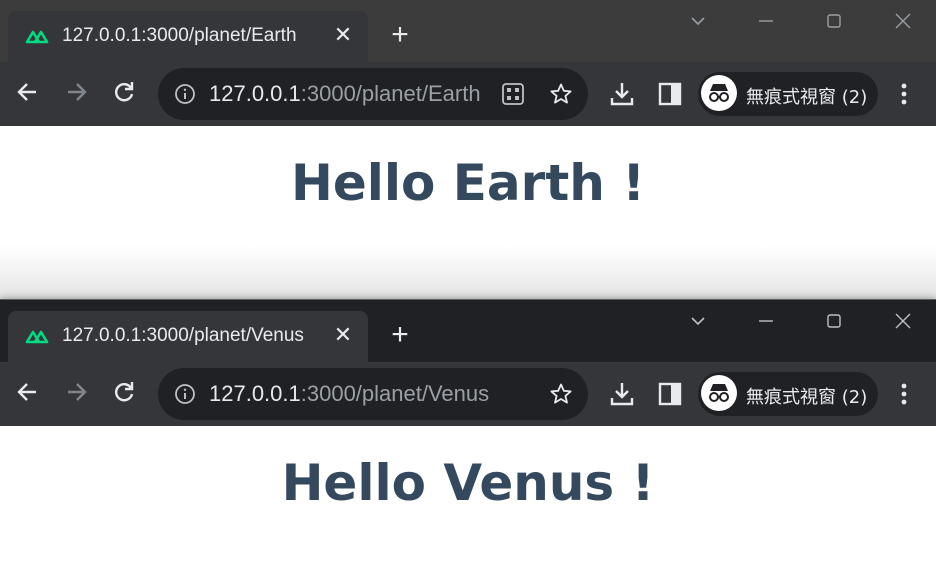 The image size is (936, 585). Describe the element at coordinates (468, 483) in the screenshot. I see `page-greeting: Hello Venus !` at that location.